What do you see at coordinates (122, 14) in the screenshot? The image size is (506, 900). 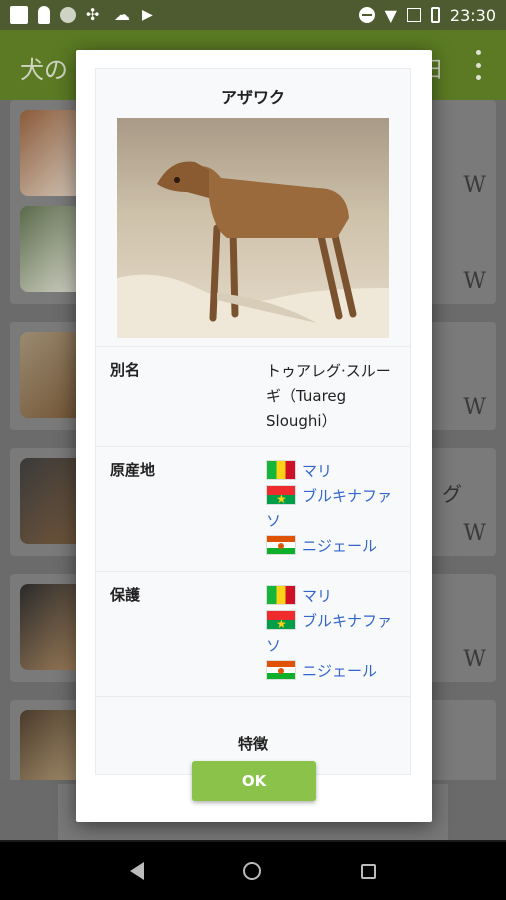 I see `cloud-icon: ☁` at bounding box center [122, 14].